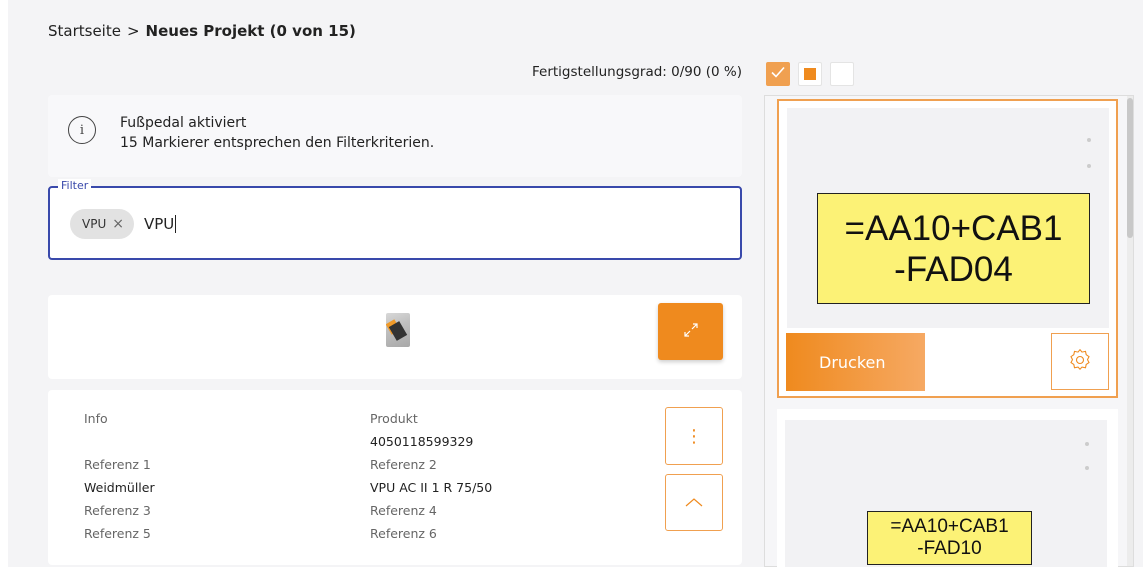  Describe the element at coordinates (160, 224) in the screenshot. I see `filter-input-text: VPU` at that location.